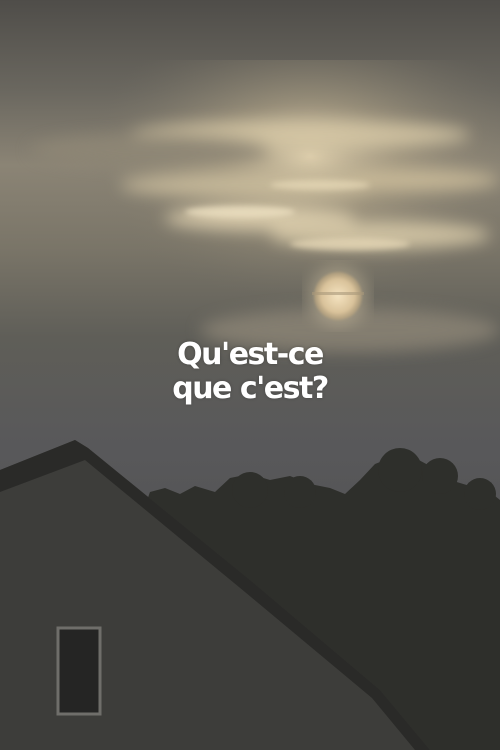  Describe the element at coordinates (250, 354) in the screenshot. I see `title-line-1: Qu'est-ce` at that location.